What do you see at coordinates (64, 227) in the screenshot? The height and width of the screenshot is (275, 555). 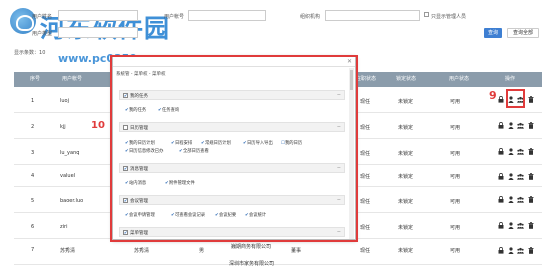 I see `row-account: ziri` at bounding box center [64, 227].